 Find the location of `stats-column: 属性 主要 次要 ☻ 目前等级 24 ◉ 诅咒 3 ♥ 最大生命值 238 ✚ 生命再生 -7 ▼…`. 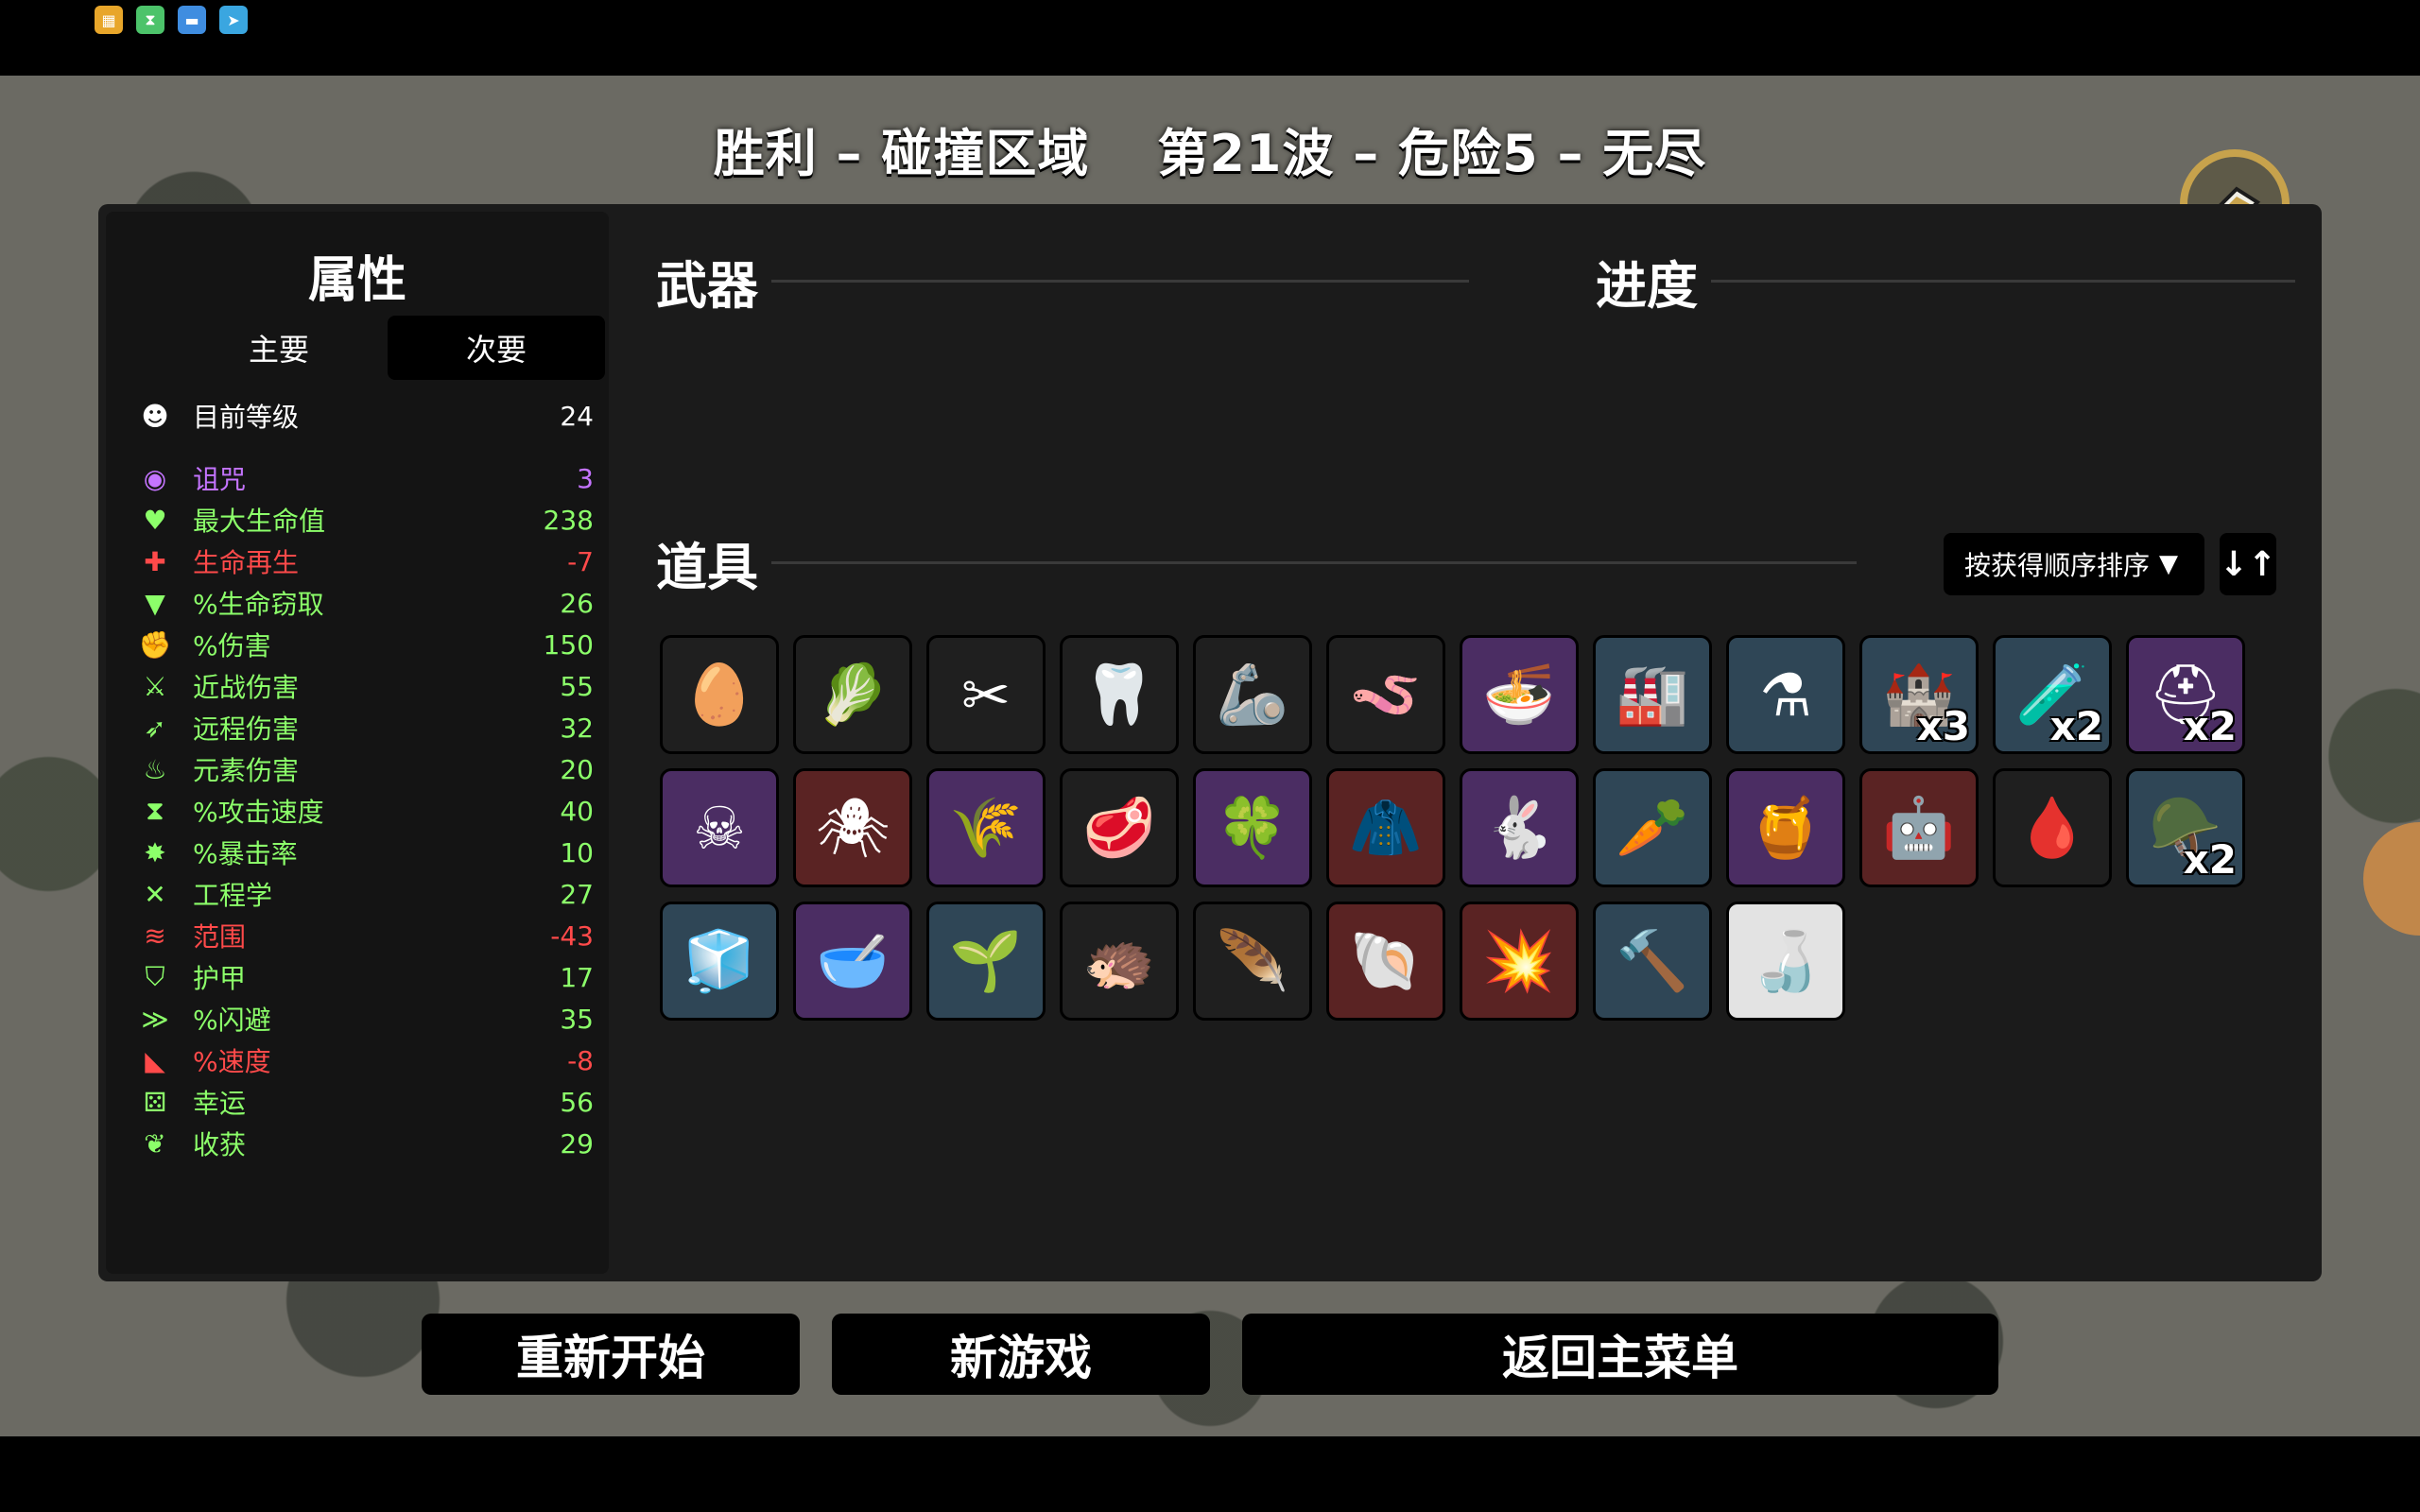

stats-column: 属性 主要 次要 ☻ 目前等级 24 ◉ 诅咒 3 ♥ 最大生命值 238 ✚ 生命再生 -7 ▼… is located at coordinates (357, 743).